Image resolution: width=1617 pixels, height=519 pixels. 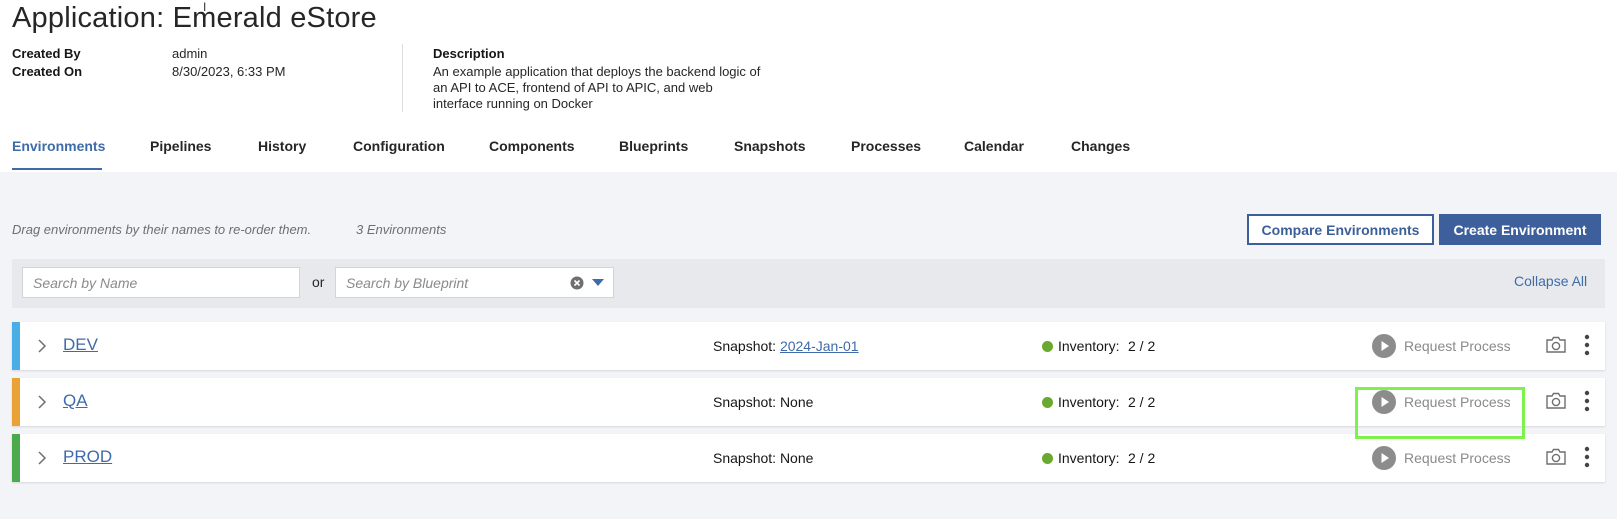 I want to click on environment-name-link: DEV, so click(x=80, y=345).